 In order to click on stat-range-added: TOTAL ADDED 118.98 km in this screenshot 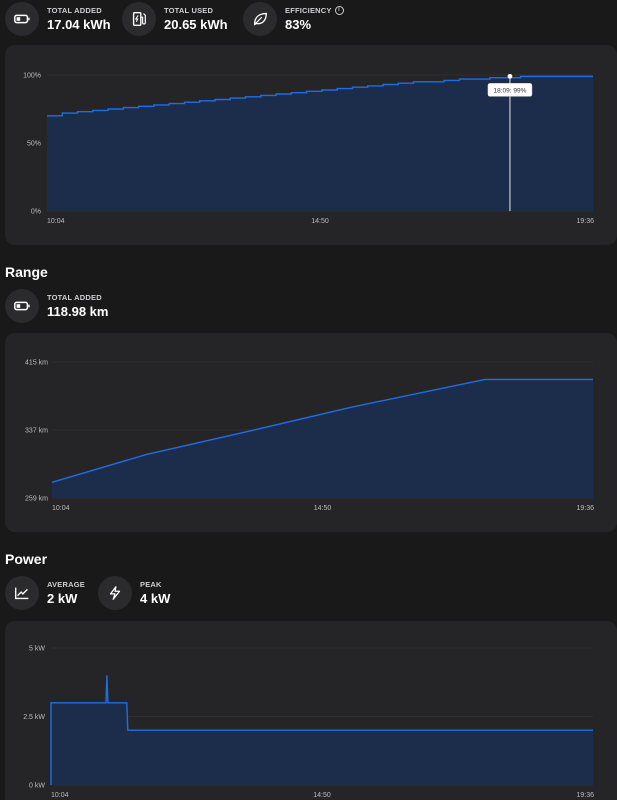, I will do `click(56, 306)`.